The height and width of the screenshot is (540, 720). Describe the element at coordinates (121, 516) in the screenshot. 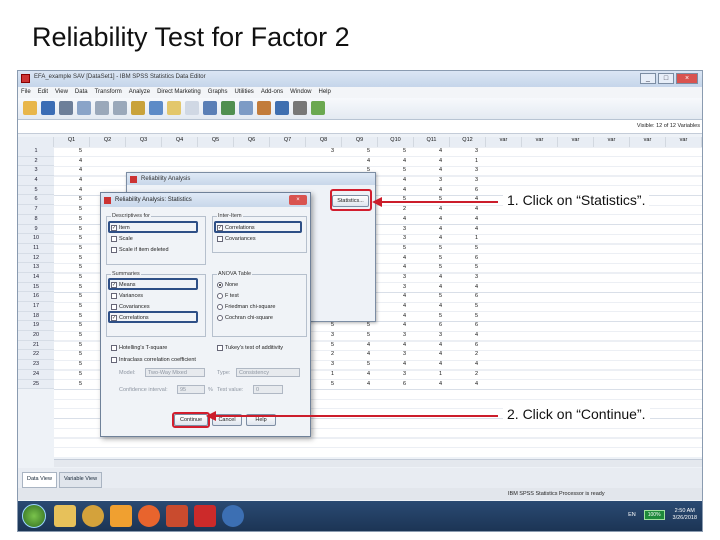

I see `office-icon` at that location.